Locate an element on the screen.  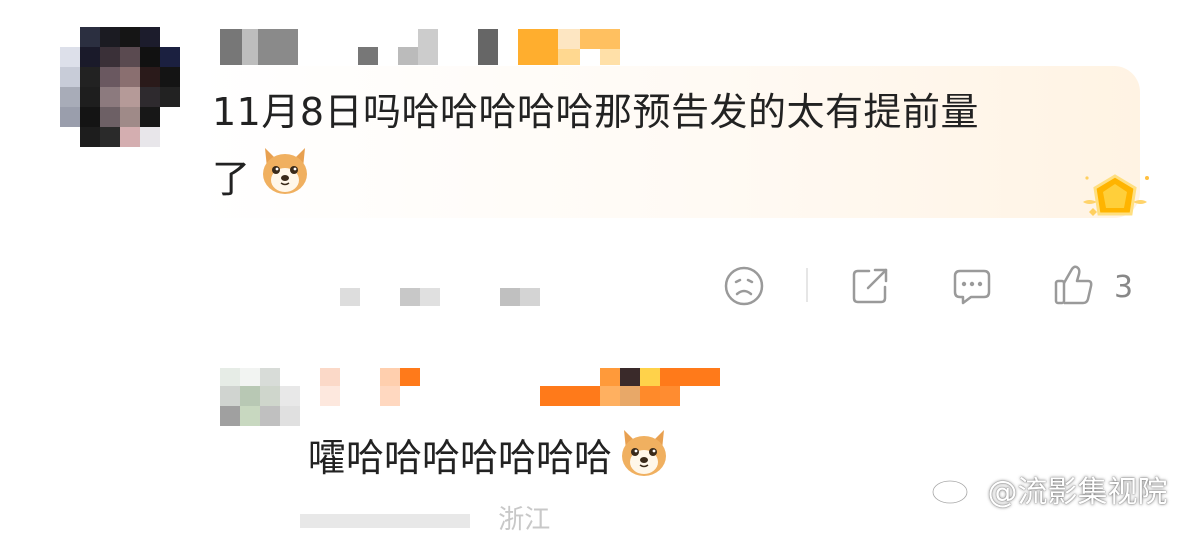
share-button is located at coordinates (870, 286).